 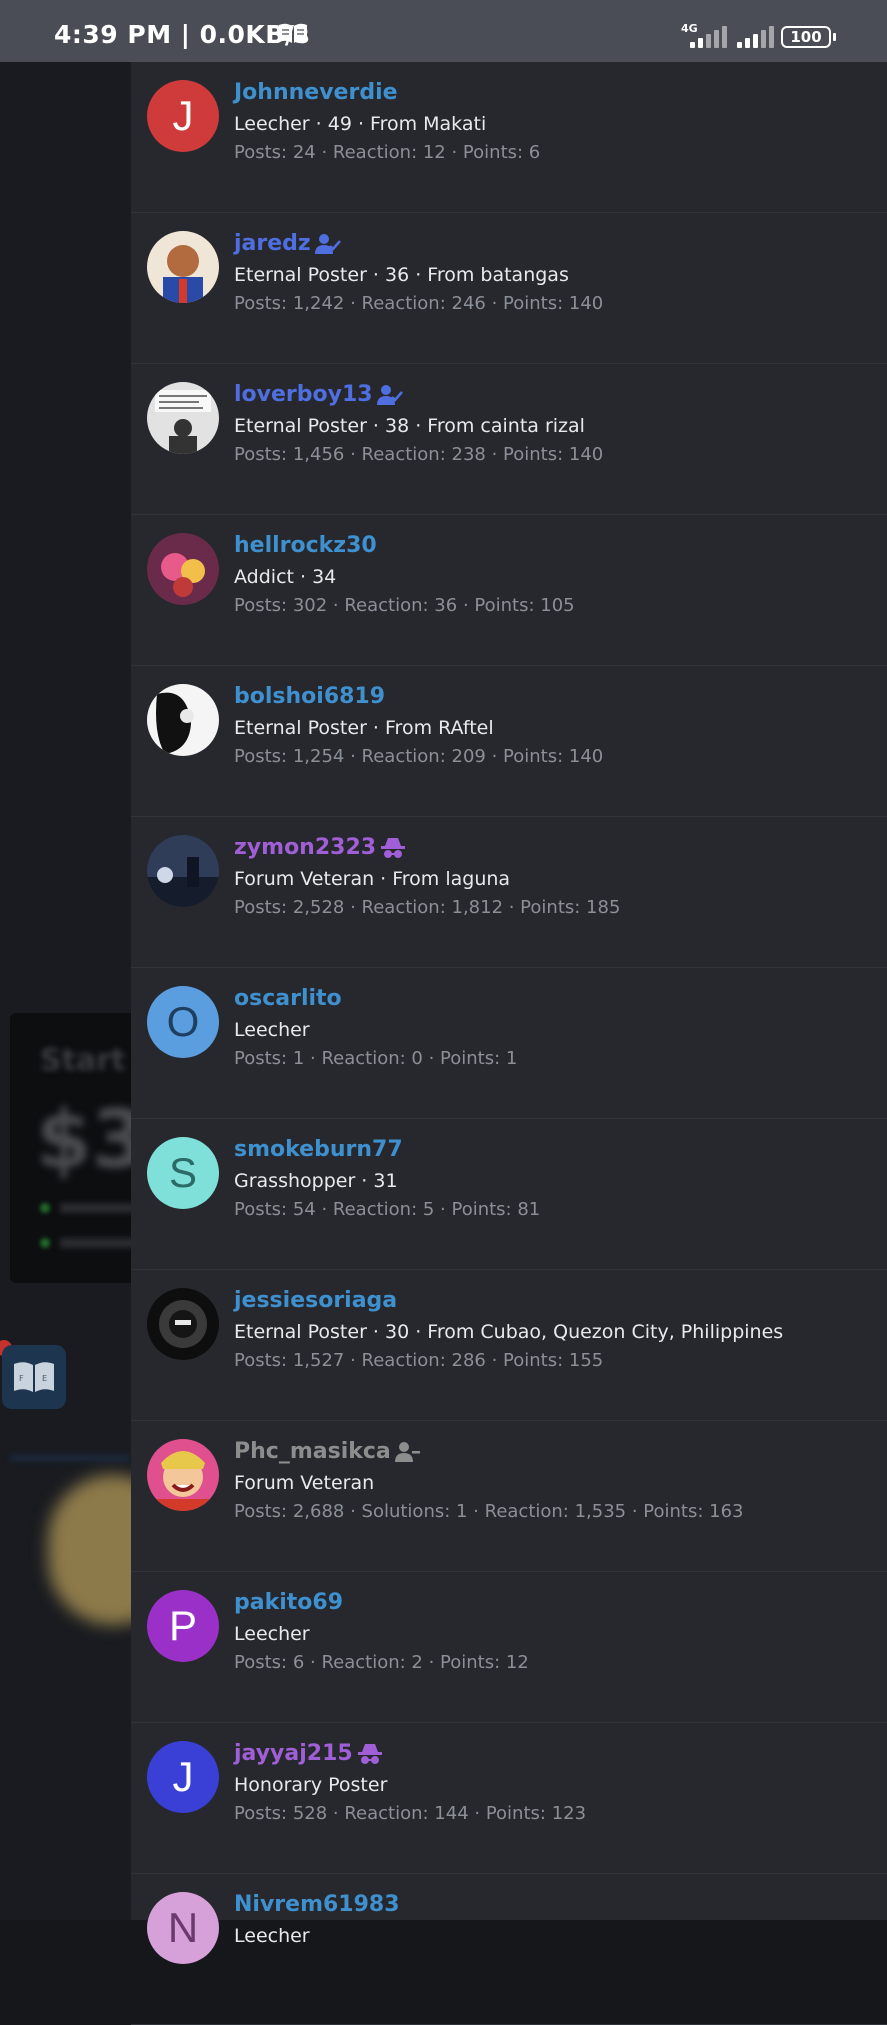 I want to click on member-name-row: oscarlito, so click(x=288, y=998).